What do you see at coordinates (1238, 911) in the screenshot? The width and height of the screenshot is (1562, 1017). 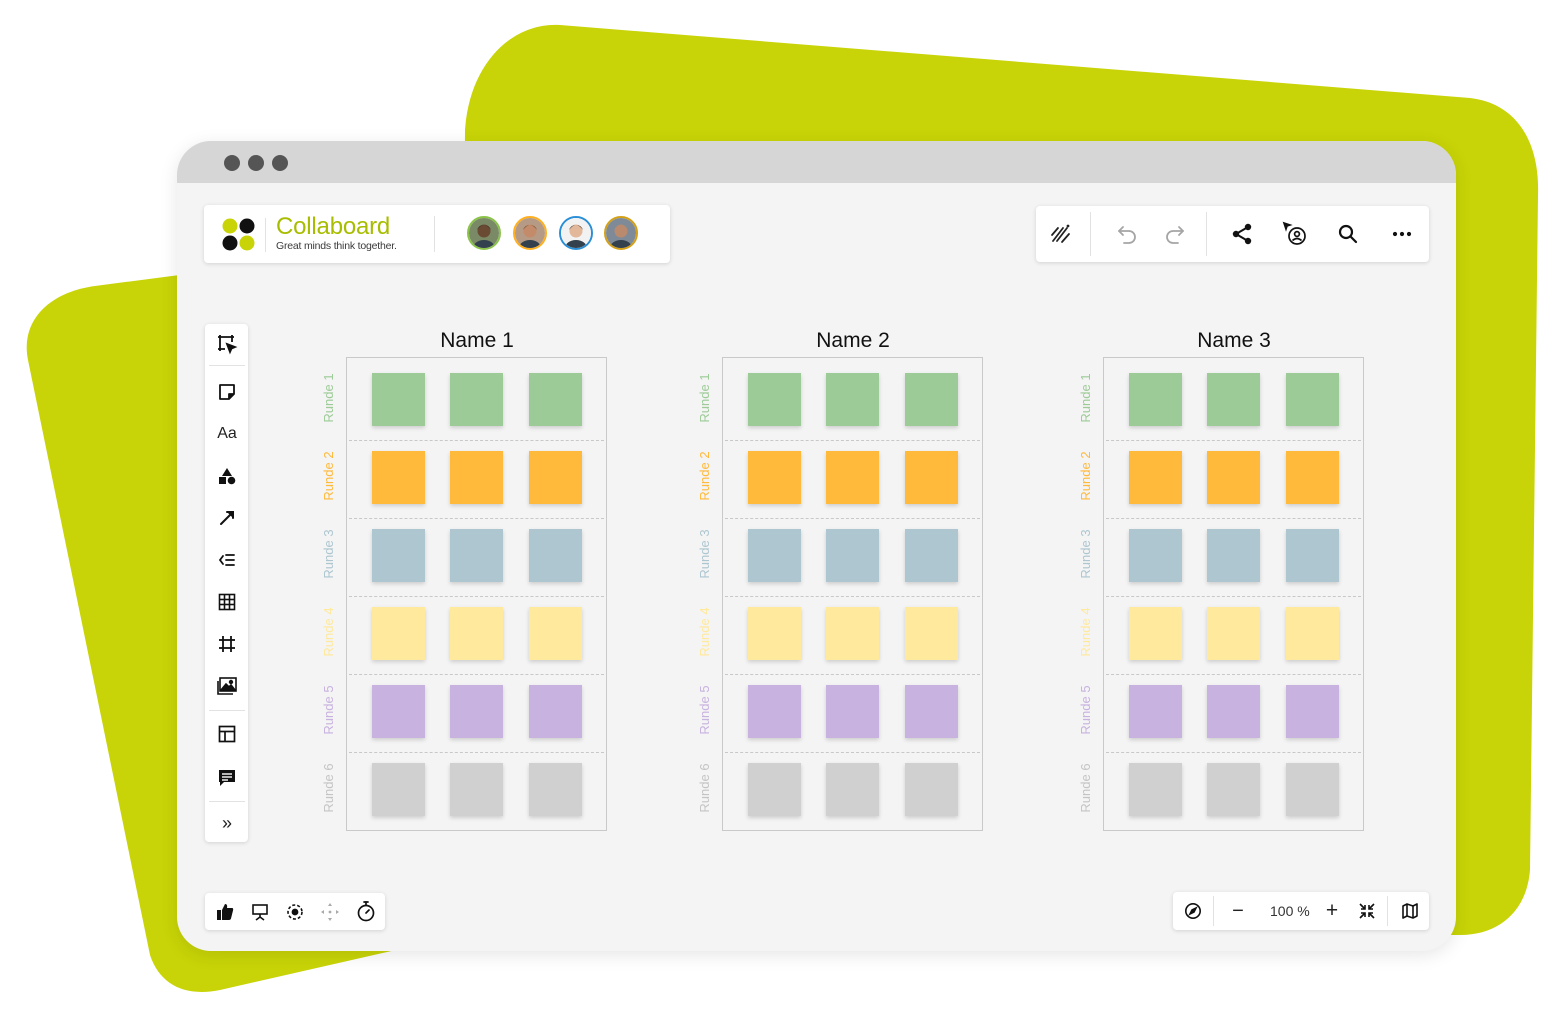 I see `zoom-out-button: −` at bounding box center [1238, 911].